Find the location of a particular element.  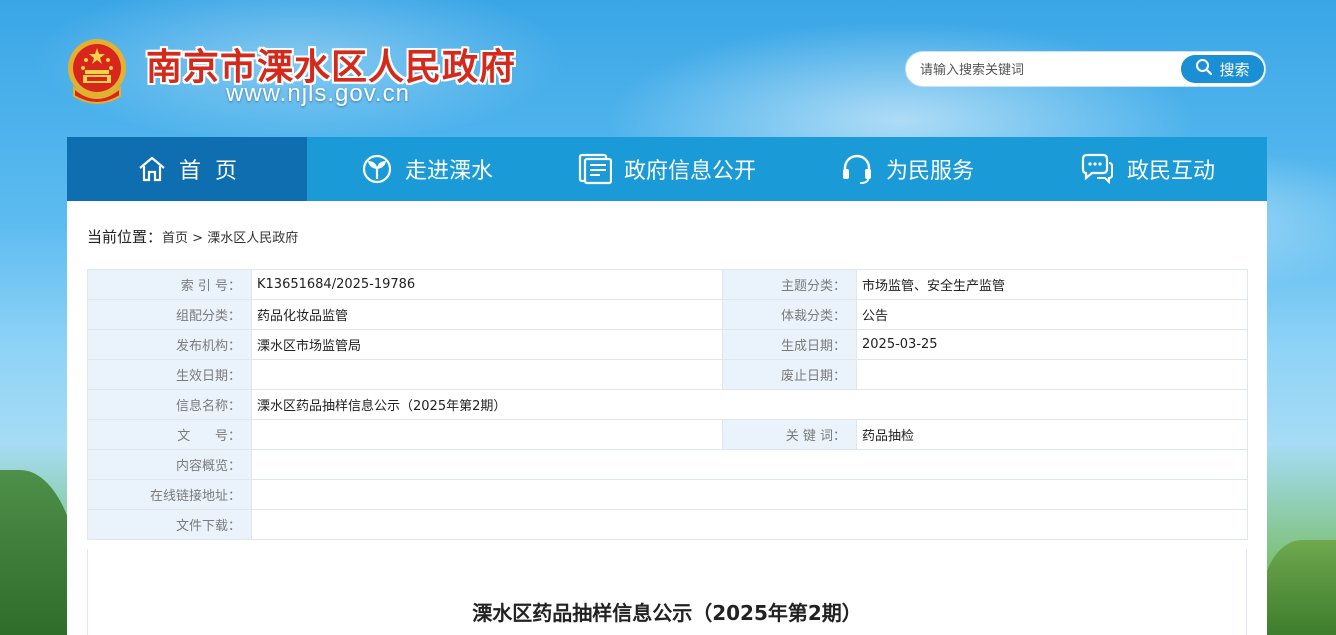

nav-item-label: 政府信息公开 is located at coordinates (689, 171).